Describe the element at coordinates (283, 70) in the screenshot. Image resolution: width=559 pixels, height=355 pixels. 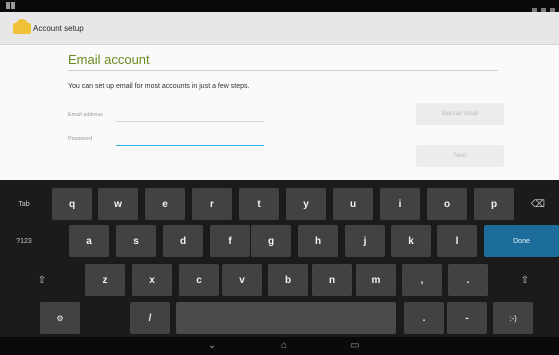
I see `title-divider` at that location.